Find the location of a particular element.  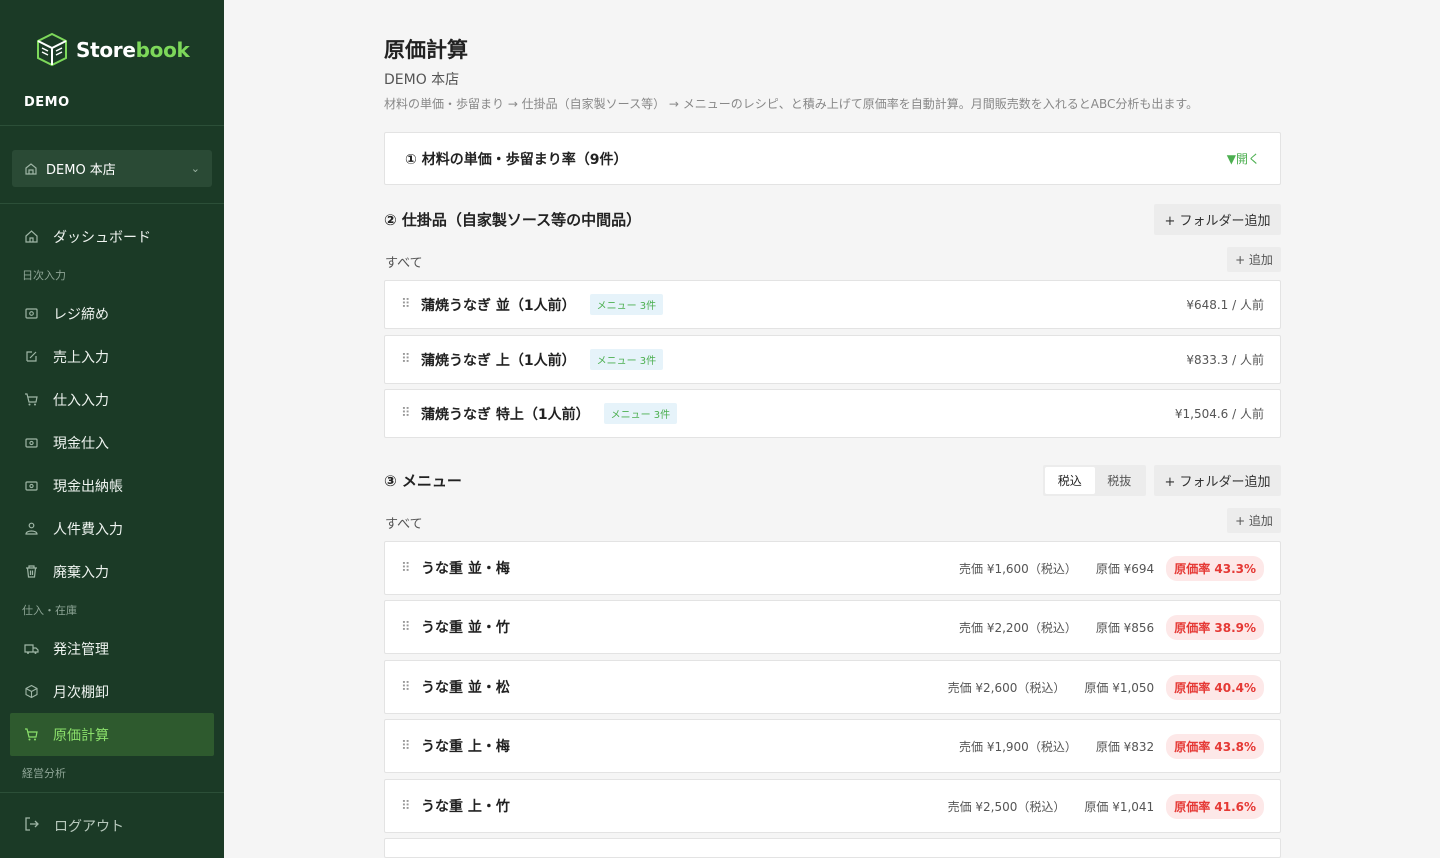

sidebar-item-label: 原価計算 is located at coordinates (81, 735).